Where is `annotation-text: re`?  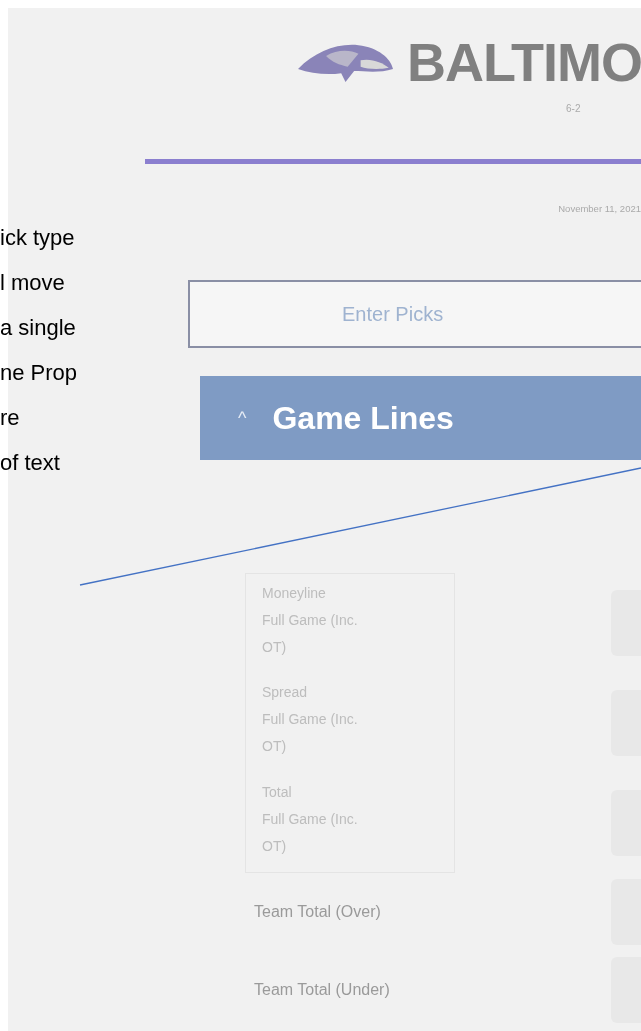 annotation-text: re is located at coordinates (10, 418).